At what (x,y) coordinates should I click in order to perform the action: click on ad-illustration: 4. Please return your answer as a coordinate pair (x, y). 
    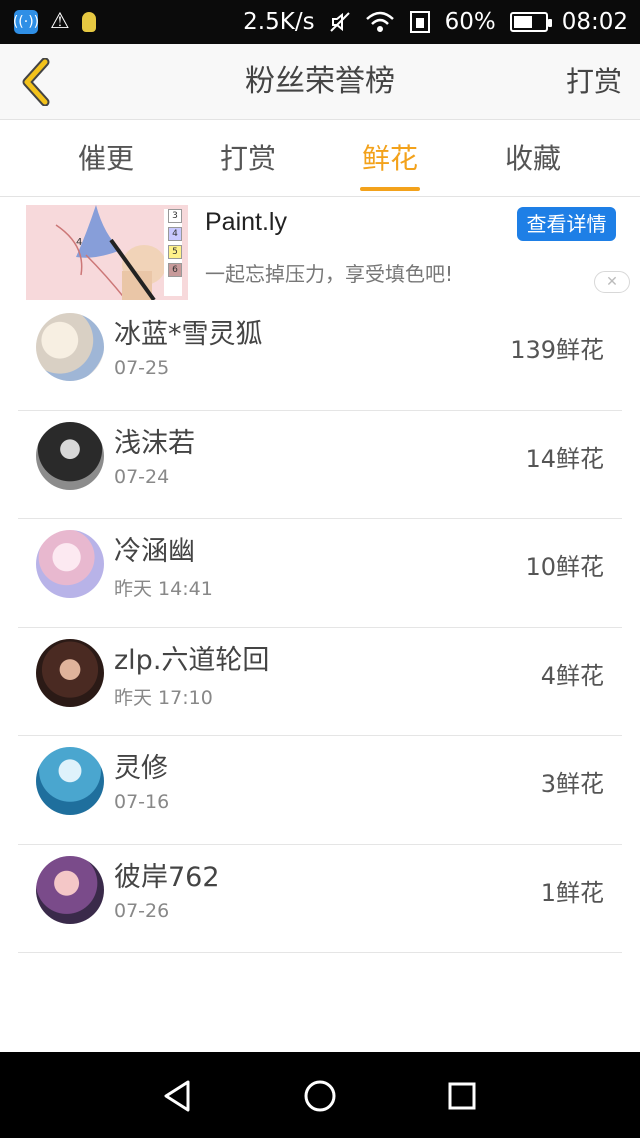
    Looking at the image, I should click on (107, 252).